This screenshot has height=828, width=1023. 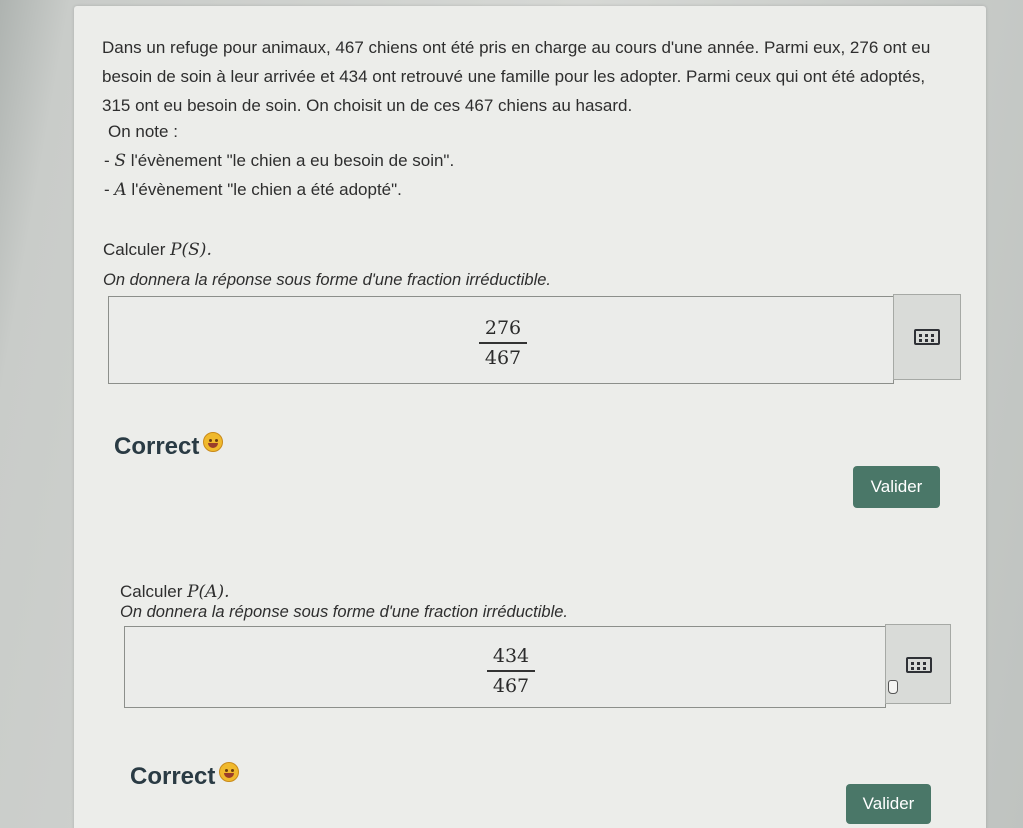 I want to click on question-1-keyboard-toggle, so click(x=927, y=337).